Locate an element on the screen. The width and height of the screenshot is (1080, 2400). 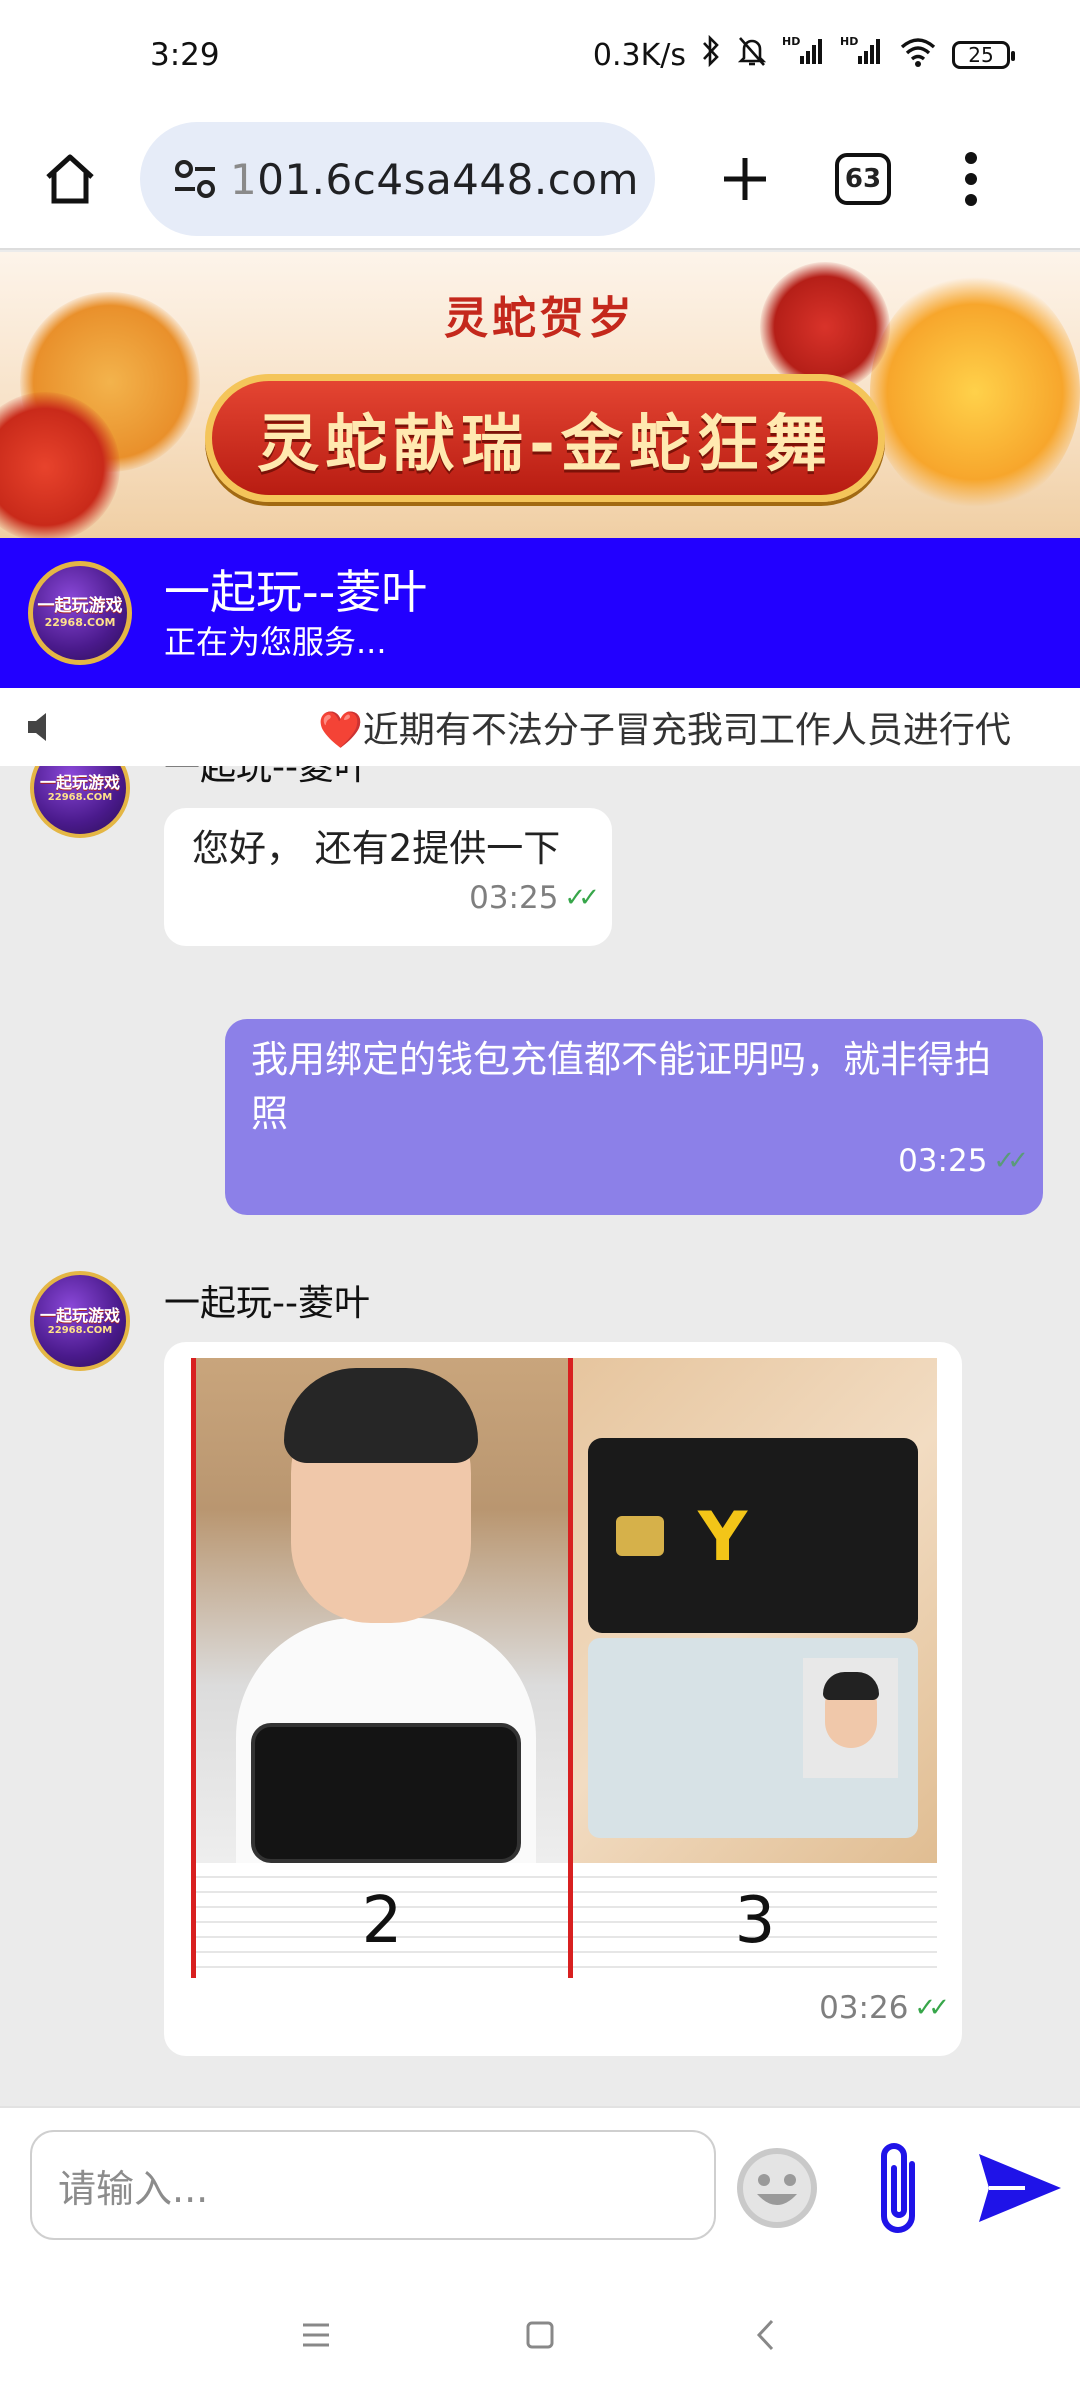
message-text: 我用绑定的钱包充值都不能证明吗，就非得拍照 is located at coordinates (621, 1086).